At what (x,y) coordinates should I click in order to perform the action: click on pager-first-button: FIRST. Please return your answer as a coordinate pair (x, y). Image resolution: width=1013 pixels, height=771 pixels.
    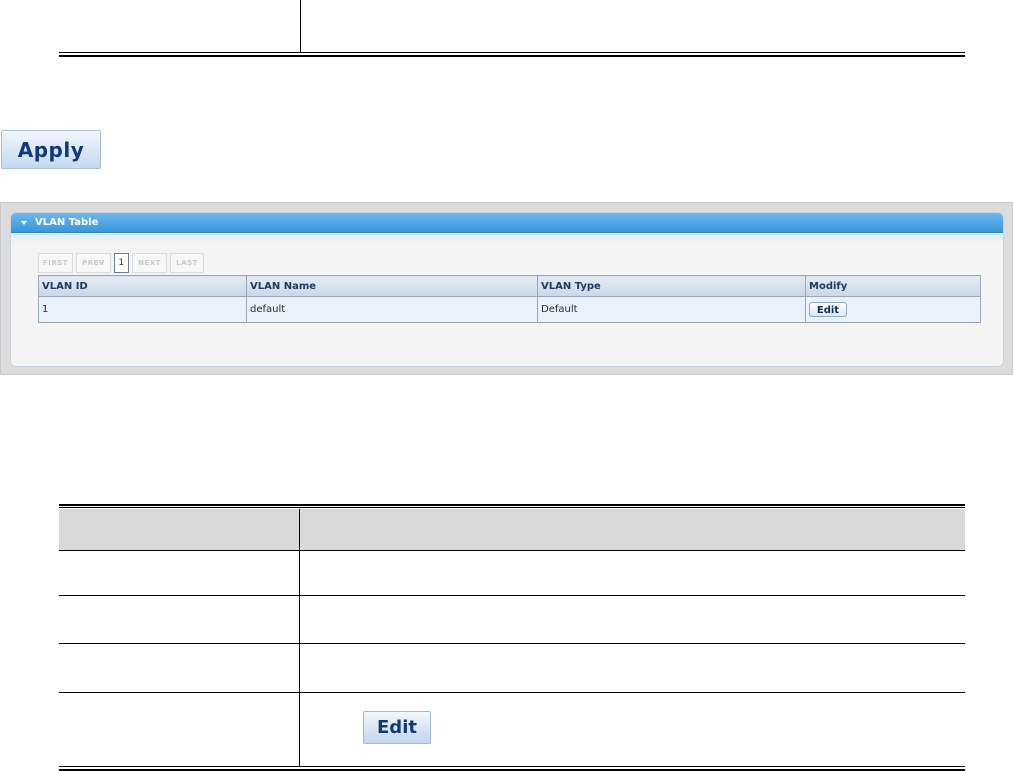
    Looking at the image, I should click on (55, 263).